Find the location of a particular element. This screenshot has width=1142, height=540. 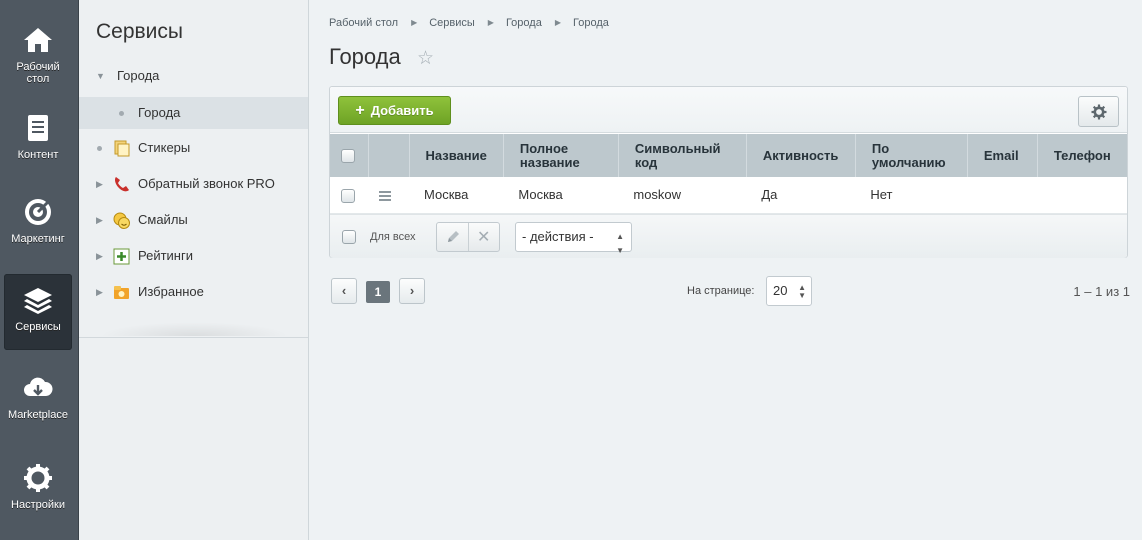

row-checkbox-cell is located at coordinates (349, 195).